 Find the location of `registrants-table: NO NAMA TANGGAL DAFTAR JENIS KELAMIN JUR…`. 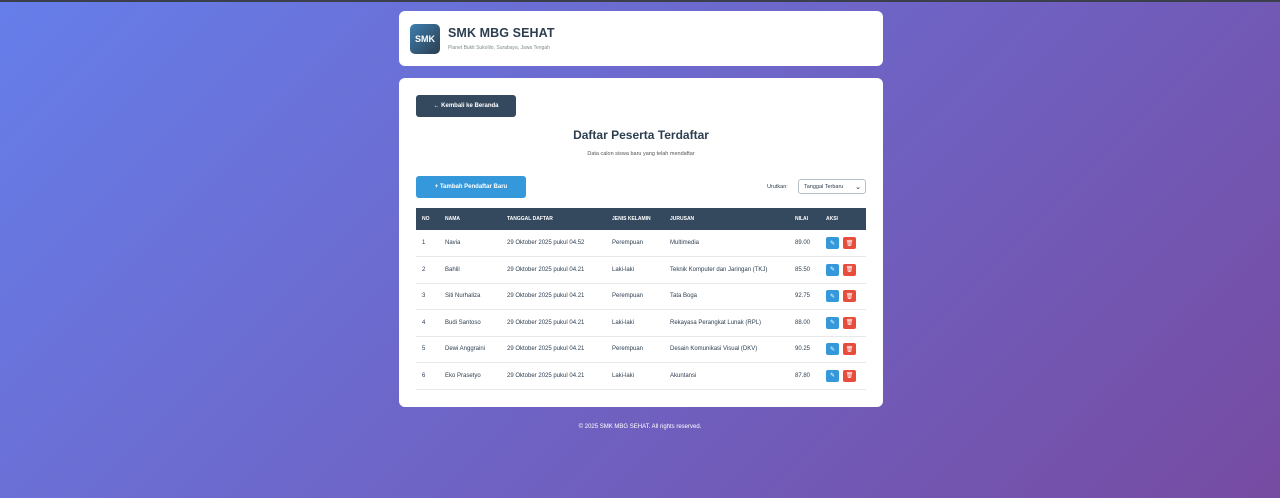

registrants-table: NO NAMA TANGGAL DAFTAR JENIS KELAMIN JUR… is located at coordinates (641, 299).